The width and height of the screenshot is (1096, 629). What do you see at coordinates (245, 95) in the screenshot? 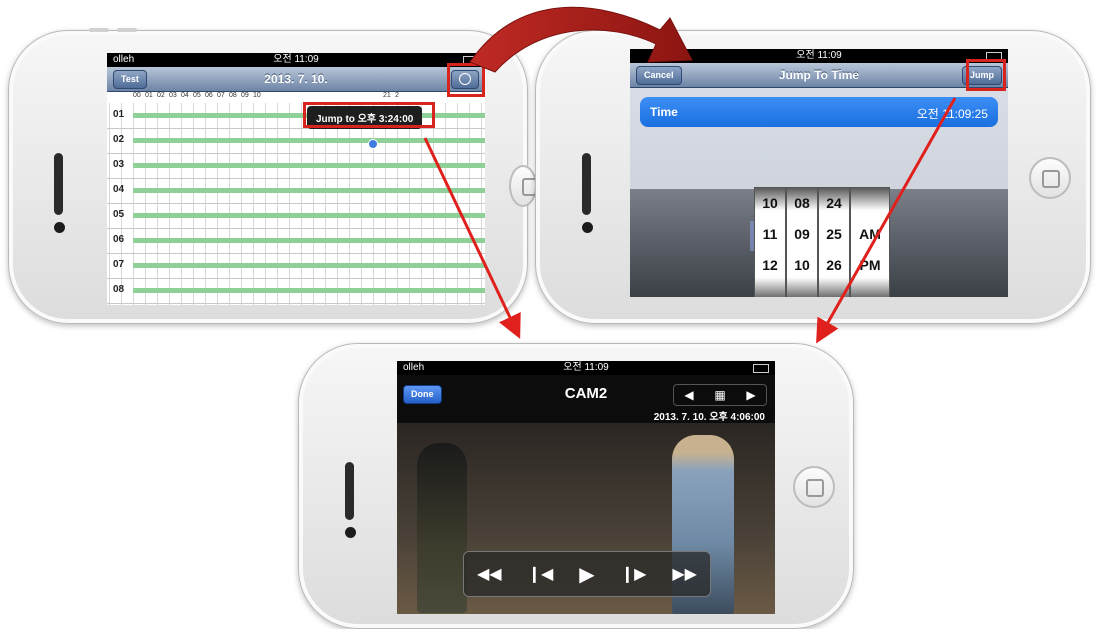
I see `hour-label: 09` at bounding box center [245, 95].